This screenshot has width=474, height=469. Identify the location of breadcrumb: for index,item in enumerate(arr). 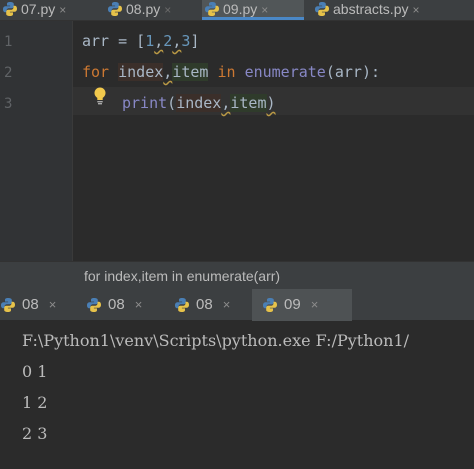
(237, 275).